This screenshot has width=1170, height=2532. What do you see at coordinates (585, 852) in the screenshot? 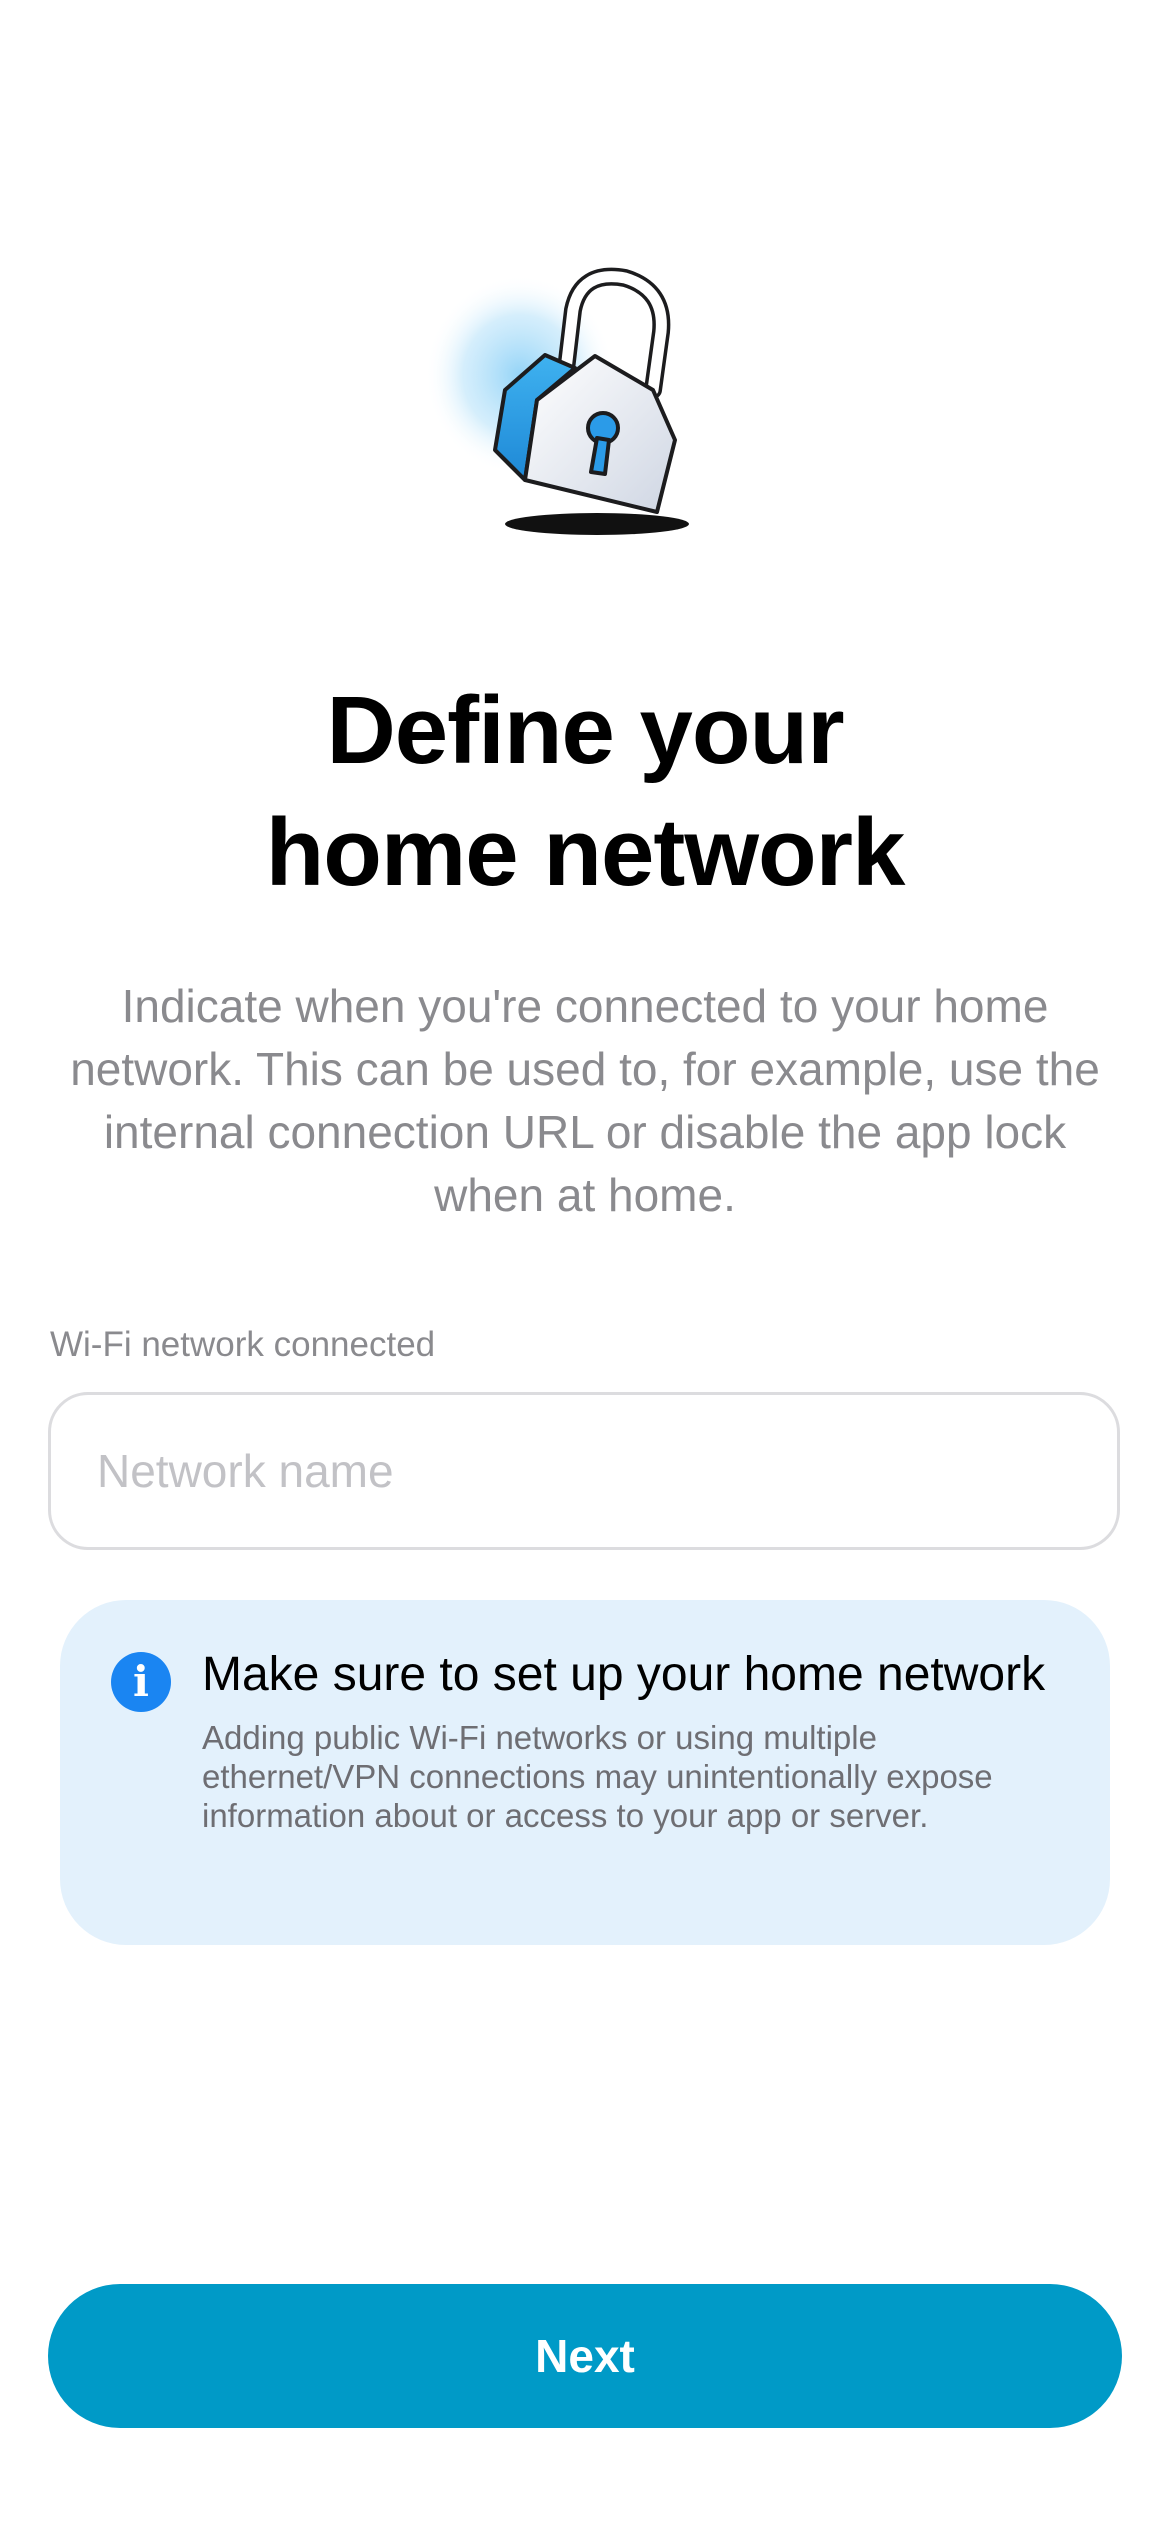
I see `page-title-line-2: home network` at bounding box center [585, 852].